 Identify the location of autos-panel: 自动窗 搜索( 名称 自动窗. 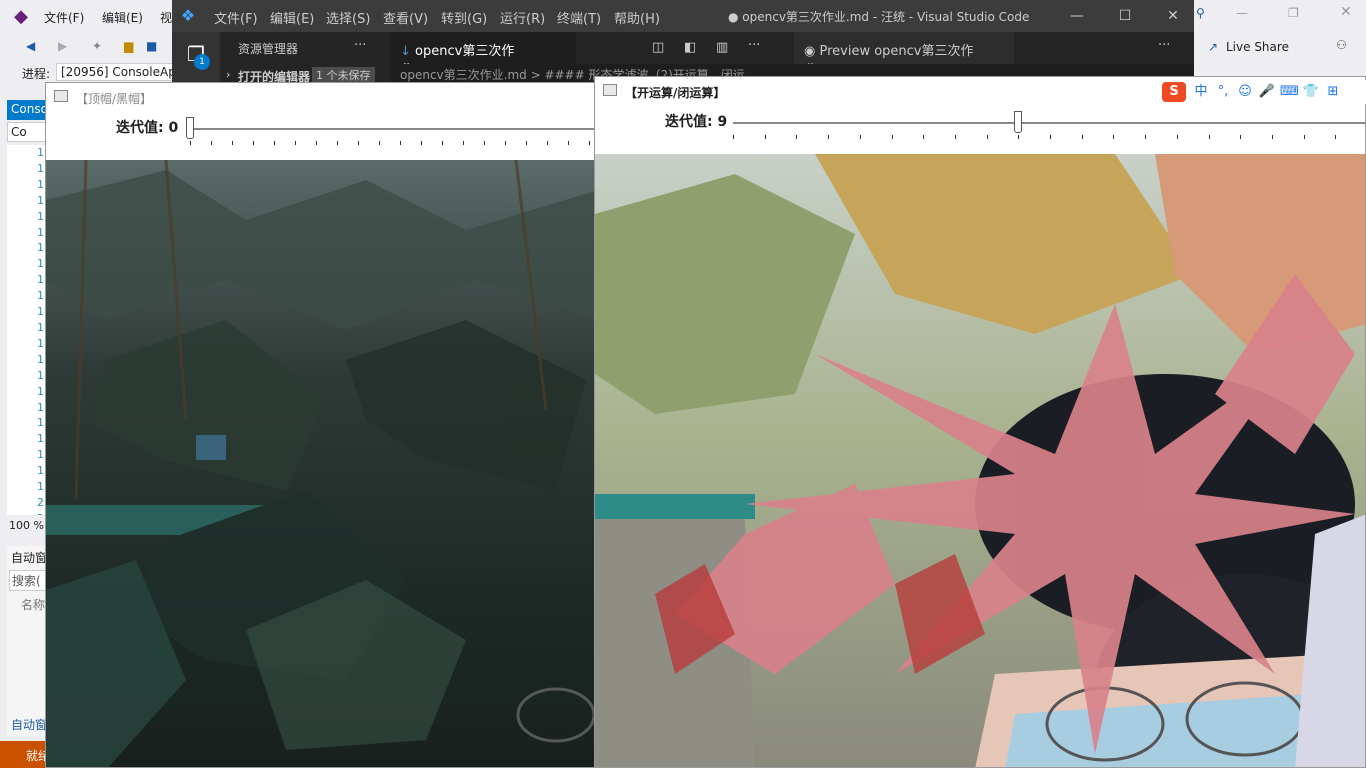
(27, 641).